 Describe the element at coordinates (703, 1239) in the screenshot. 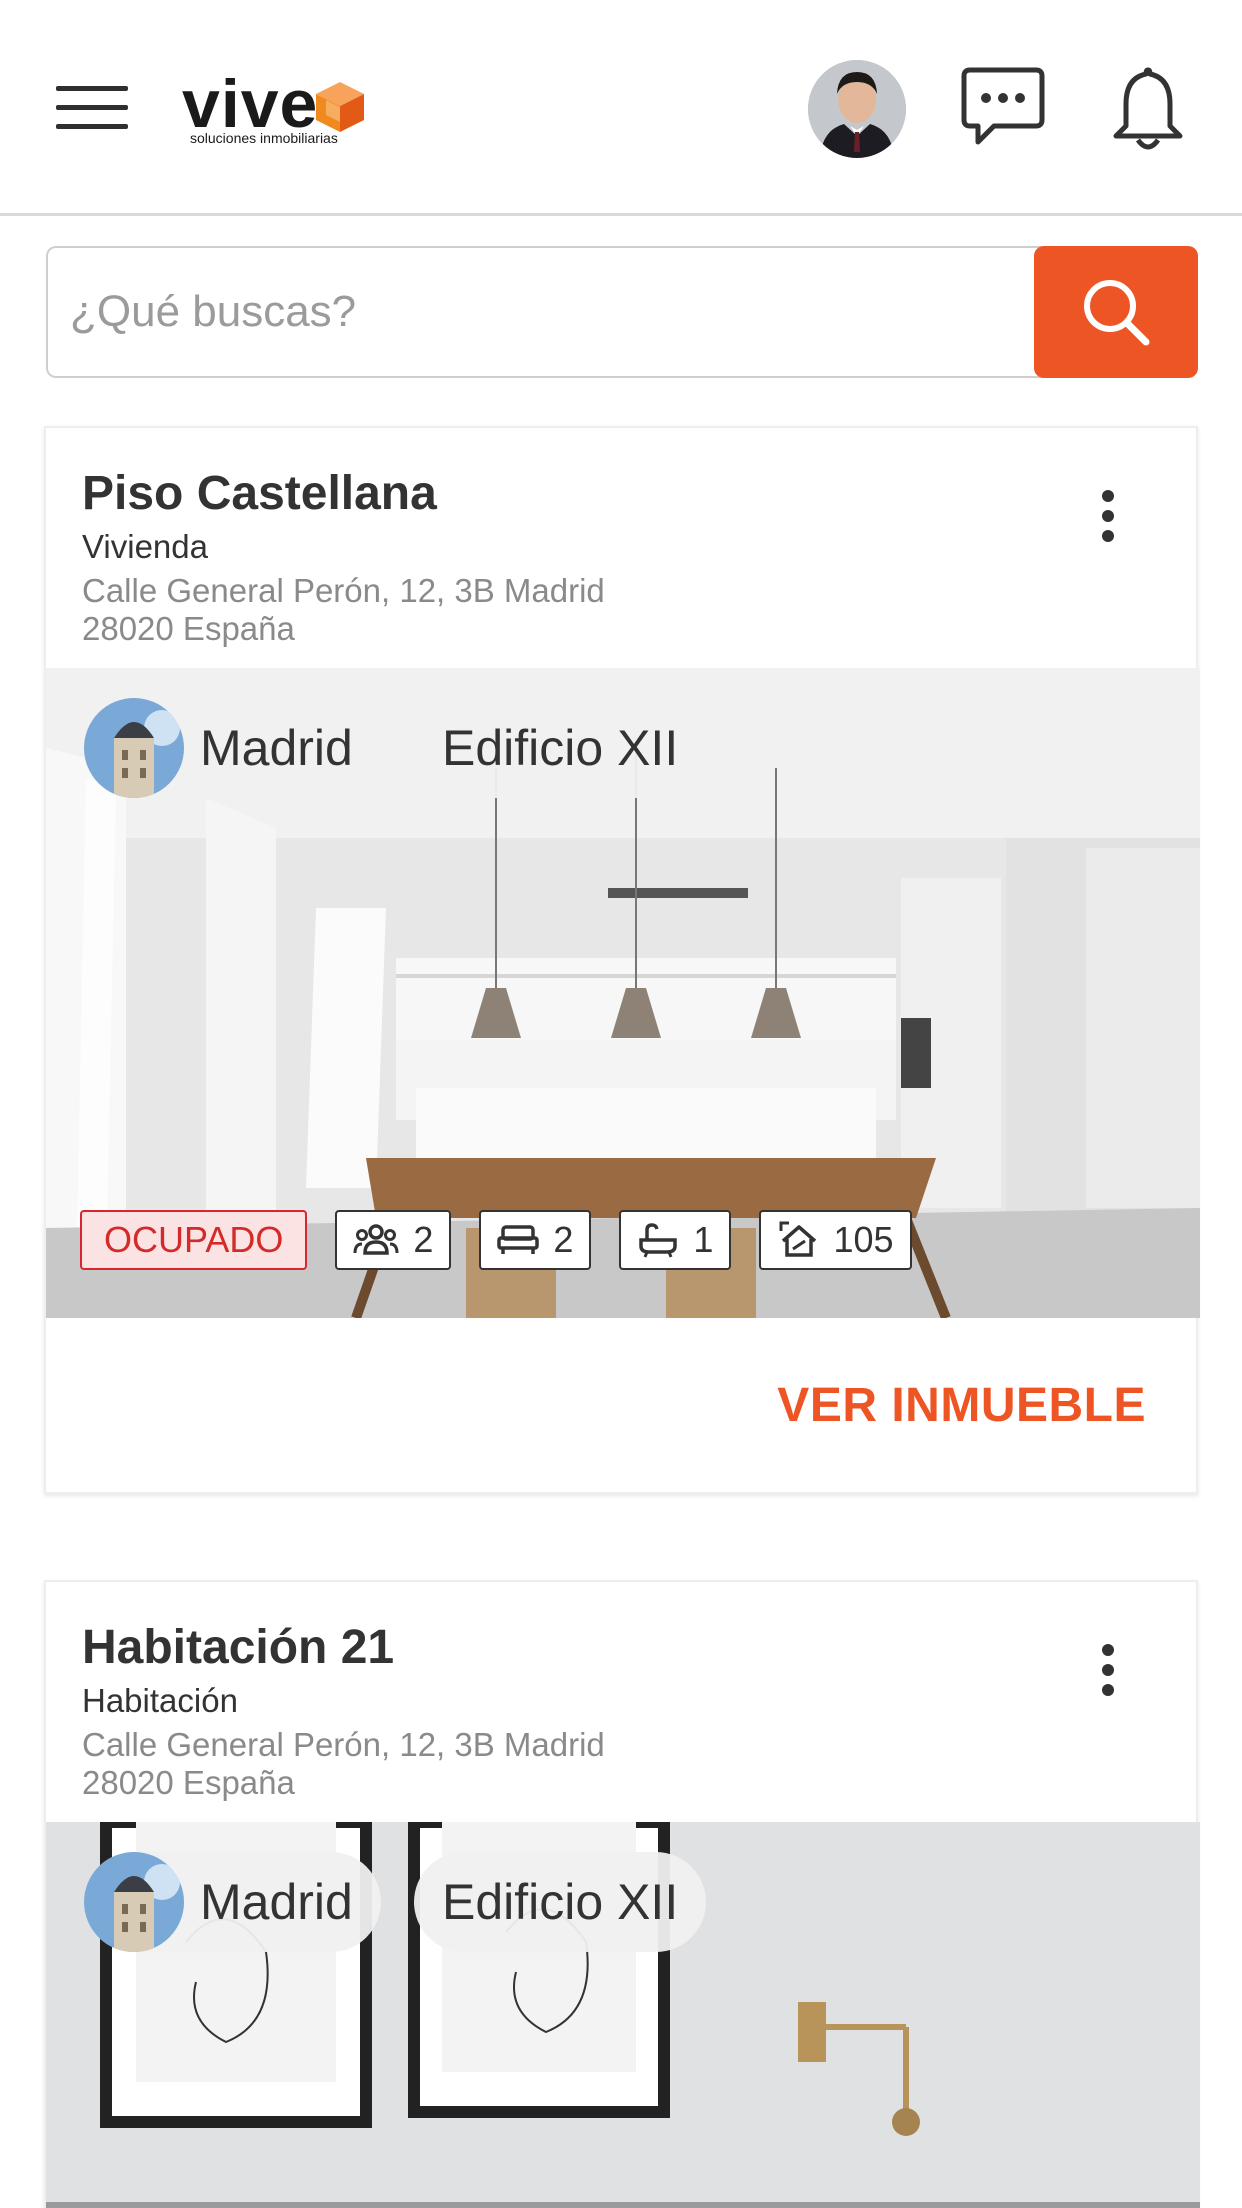

I see `bathrooms-count: 1` at that location.